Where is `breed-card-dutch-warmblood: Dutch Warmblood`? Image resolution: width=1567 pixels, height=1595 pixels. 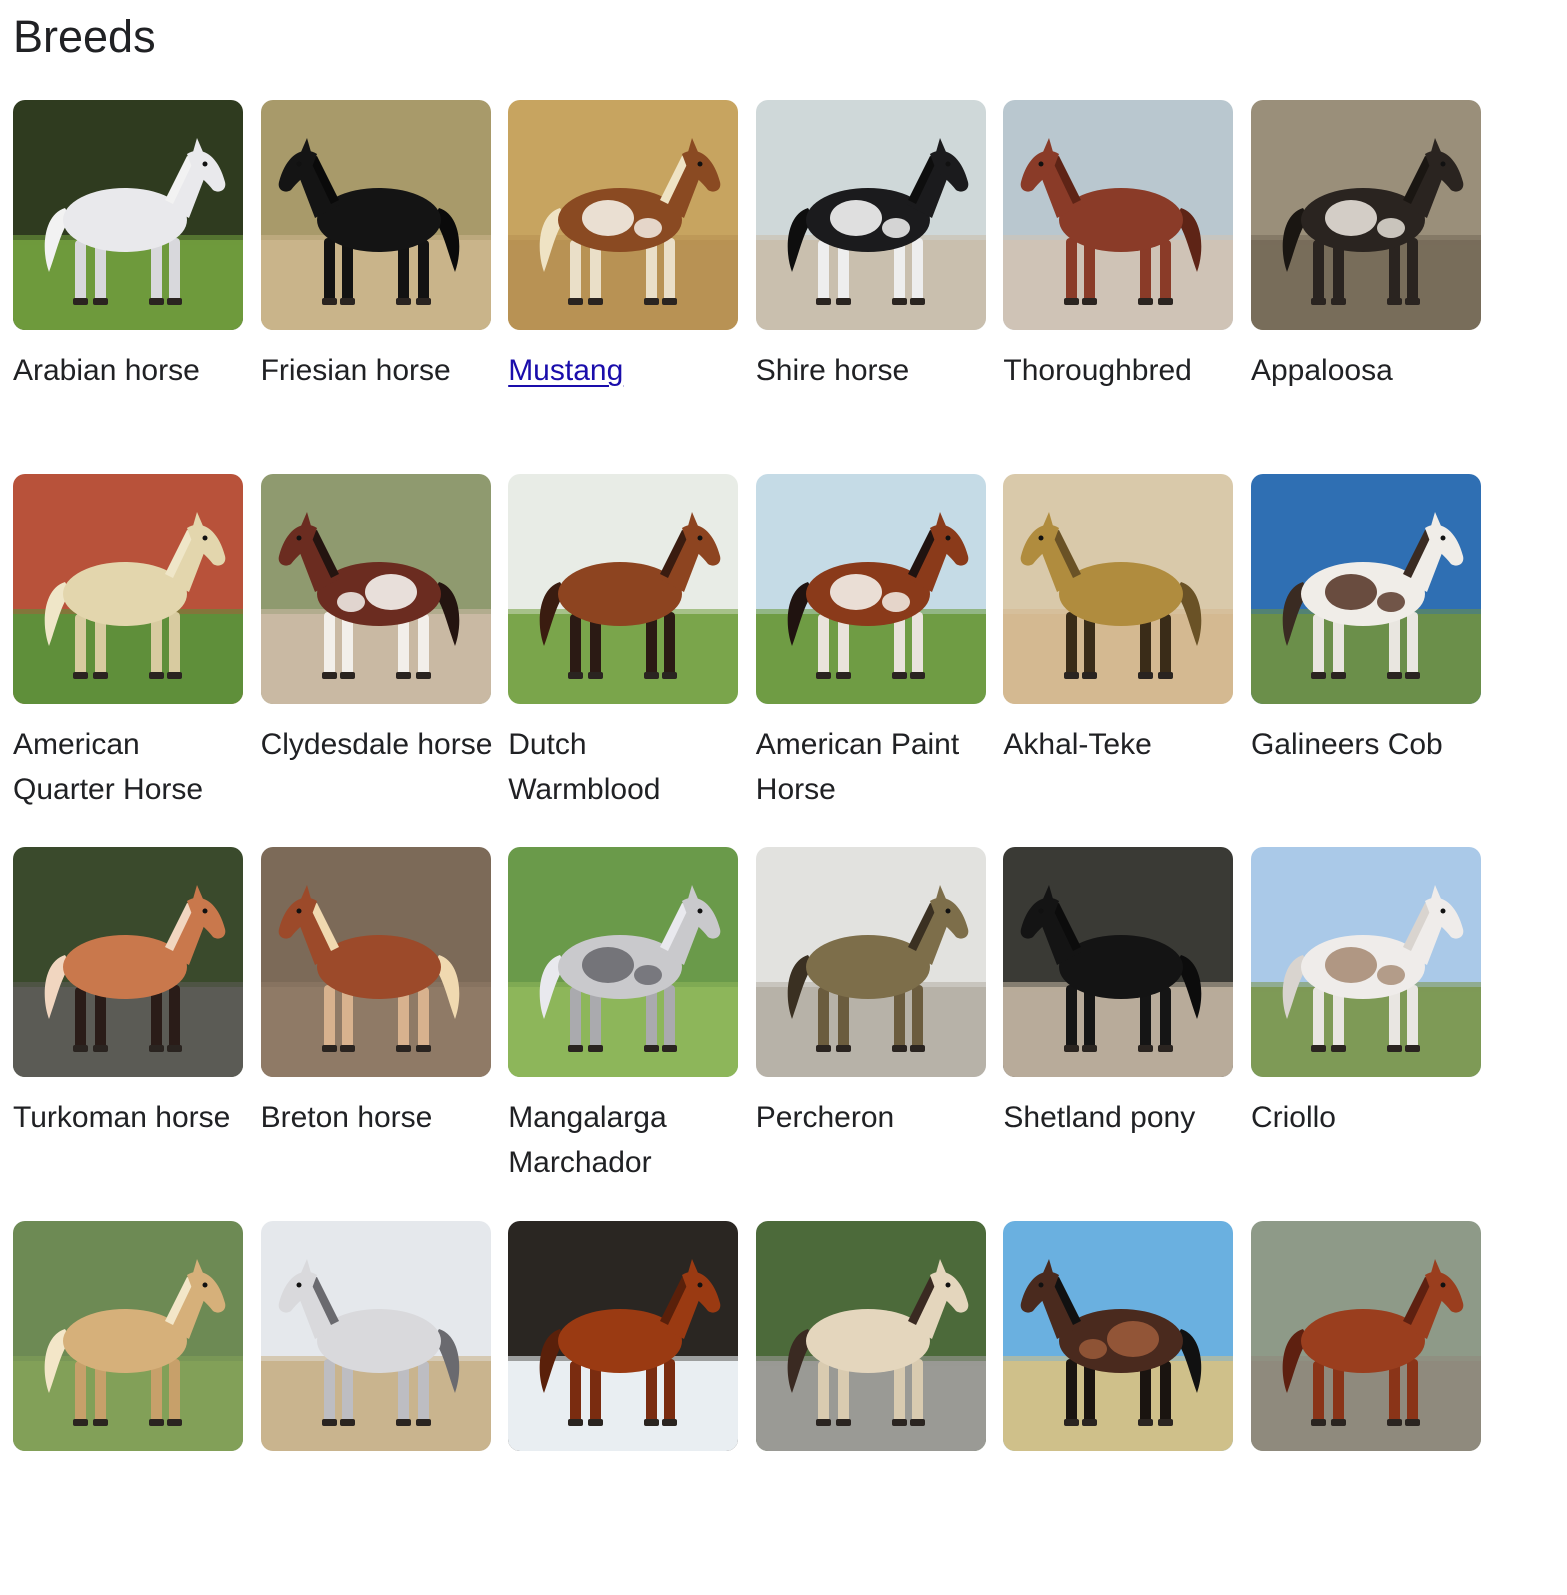 breed-card-dutch-warmblood: Dutch Warmblood is located at coordinates (624, 660).